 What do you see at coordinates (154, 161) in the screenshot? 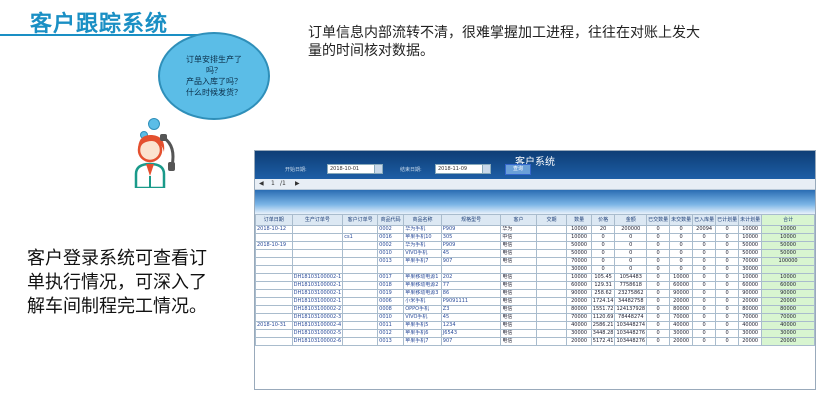
I see `customer-service-icon` at bounding box center [154, 161].